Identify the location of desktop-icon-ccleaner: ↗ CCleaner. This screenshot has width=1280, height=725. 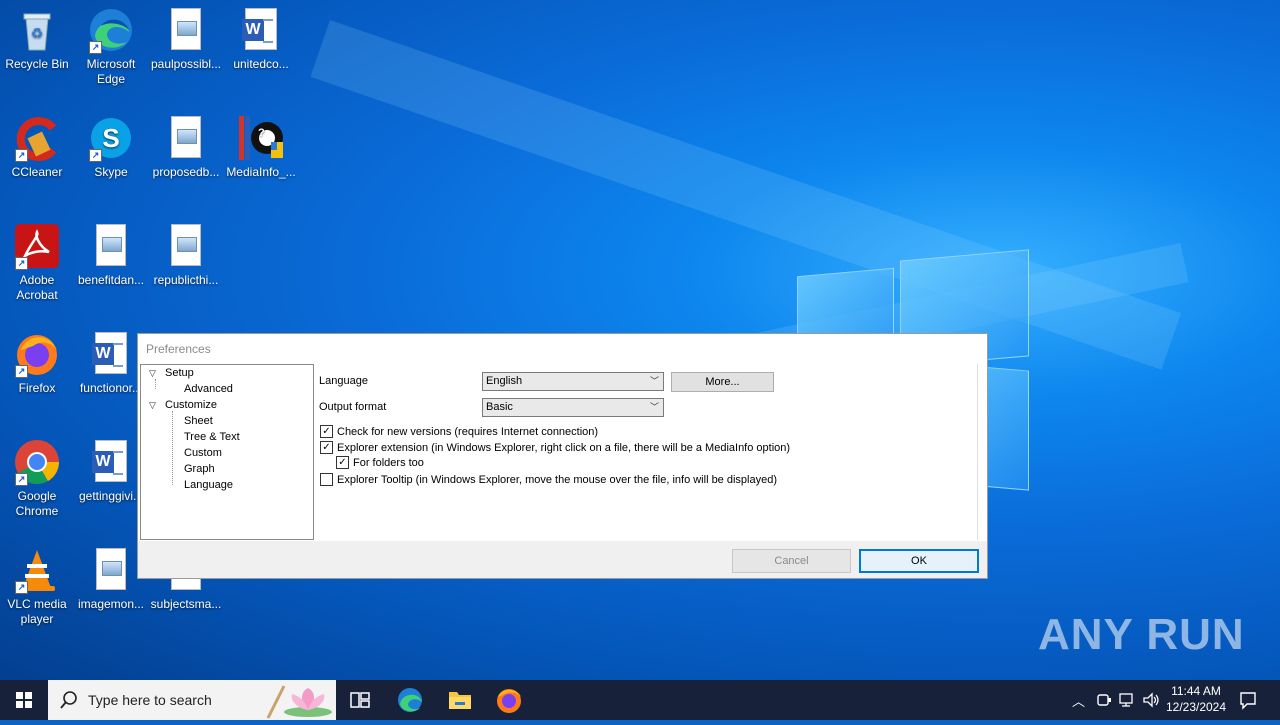
(37, 147).